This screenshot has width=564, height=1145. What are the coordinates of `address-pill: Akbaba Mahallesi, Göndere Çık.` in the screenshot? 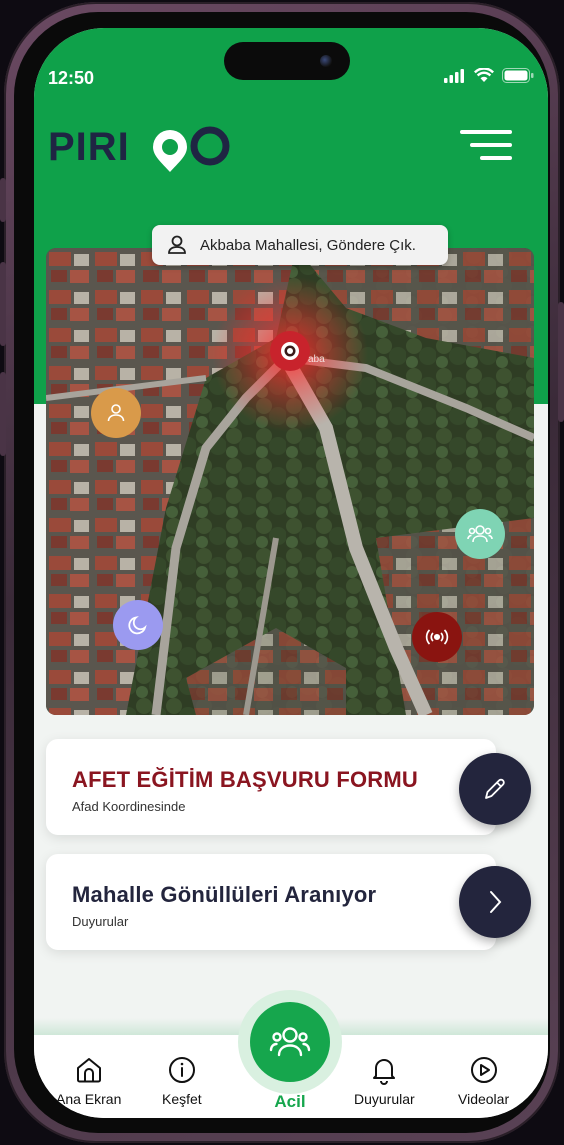 It's located at (300, 245).